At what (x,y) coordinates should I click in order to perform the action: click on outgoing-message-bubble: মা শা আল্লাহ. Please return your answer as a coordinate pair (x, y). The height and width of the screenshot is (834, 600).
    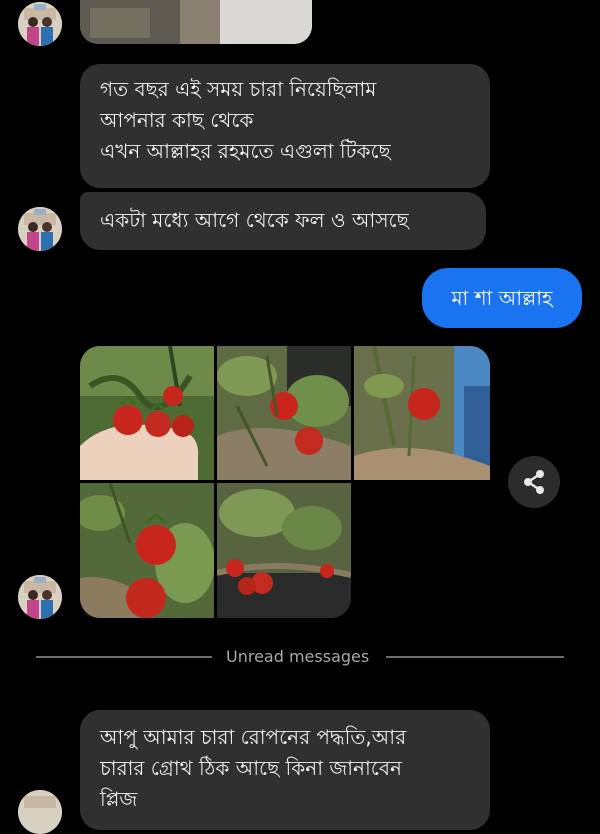
    Looking at the image, I should click on (502, 298).